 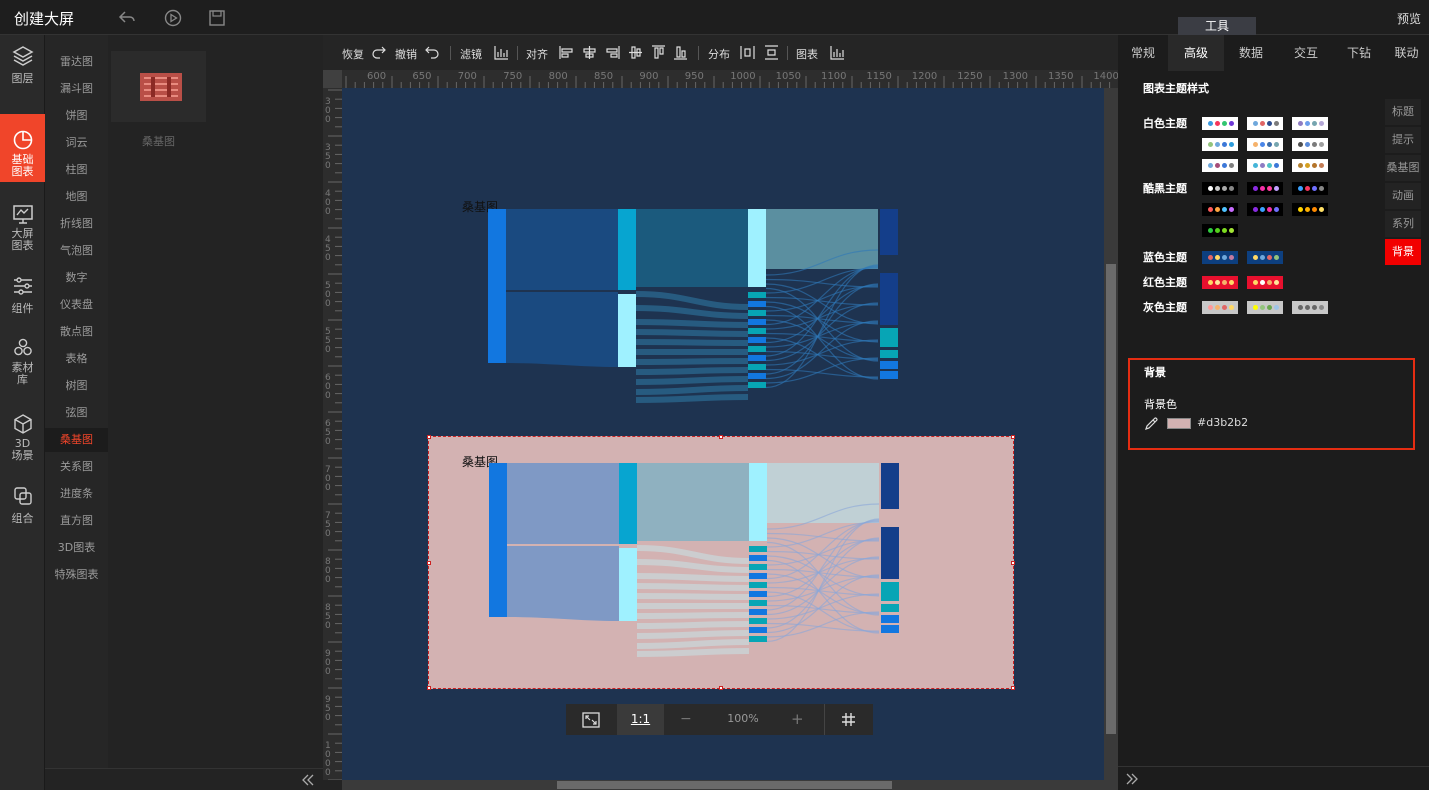 I want to click on sub-item-11: 表格, so click(x=76, y=359).